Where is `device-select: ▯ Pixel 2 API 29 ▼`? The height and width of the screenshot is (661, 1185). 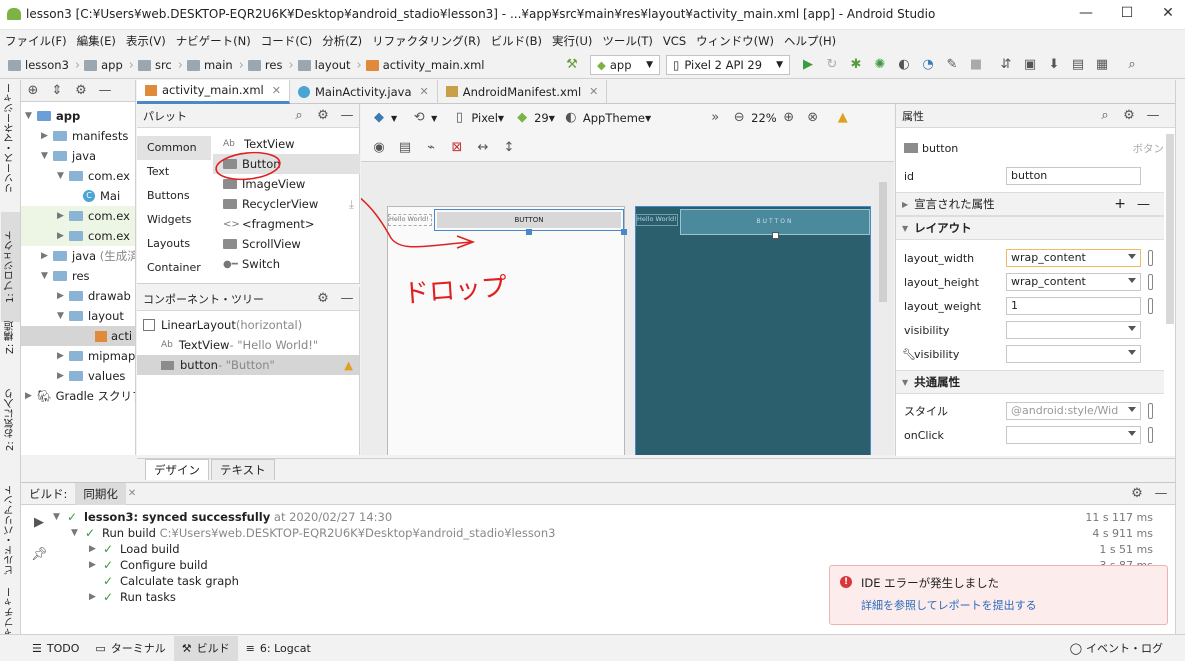 device-select: ▯ Pixel 2 API 29 ▼ is located at coordinates (728, 65).